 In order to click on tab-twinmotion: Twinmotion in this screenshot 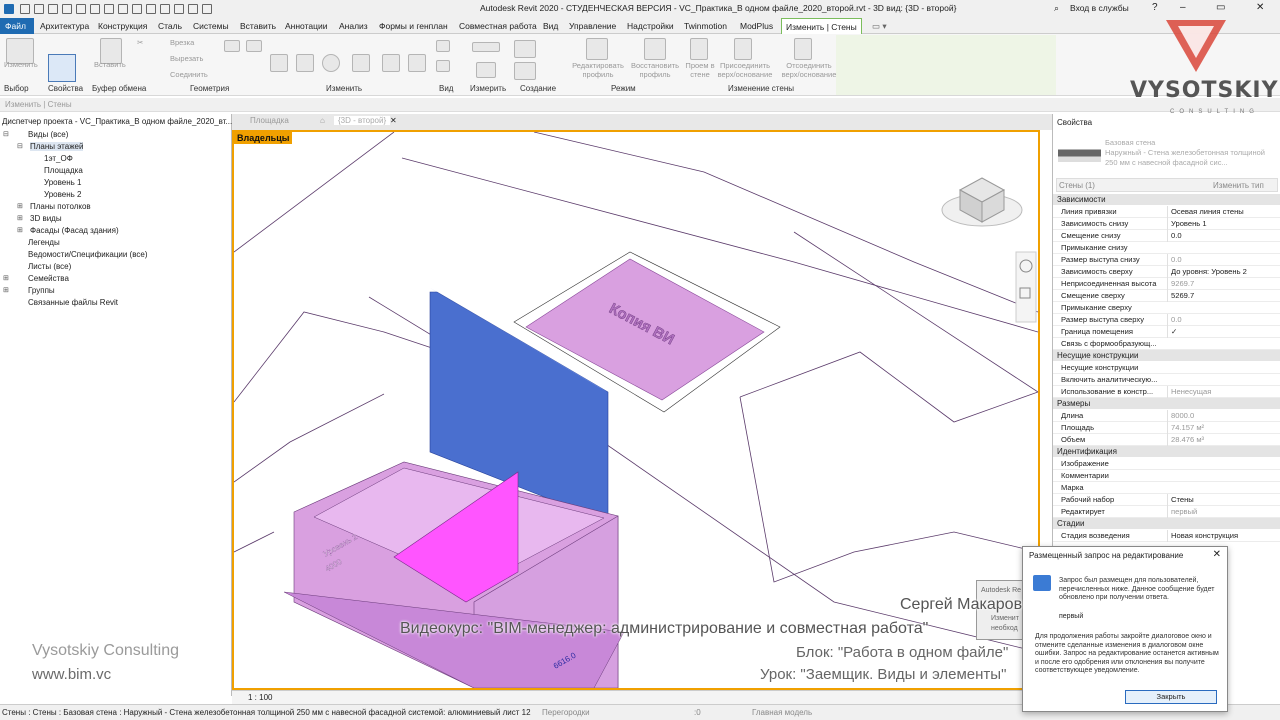, I will do `click(705, 26)`.